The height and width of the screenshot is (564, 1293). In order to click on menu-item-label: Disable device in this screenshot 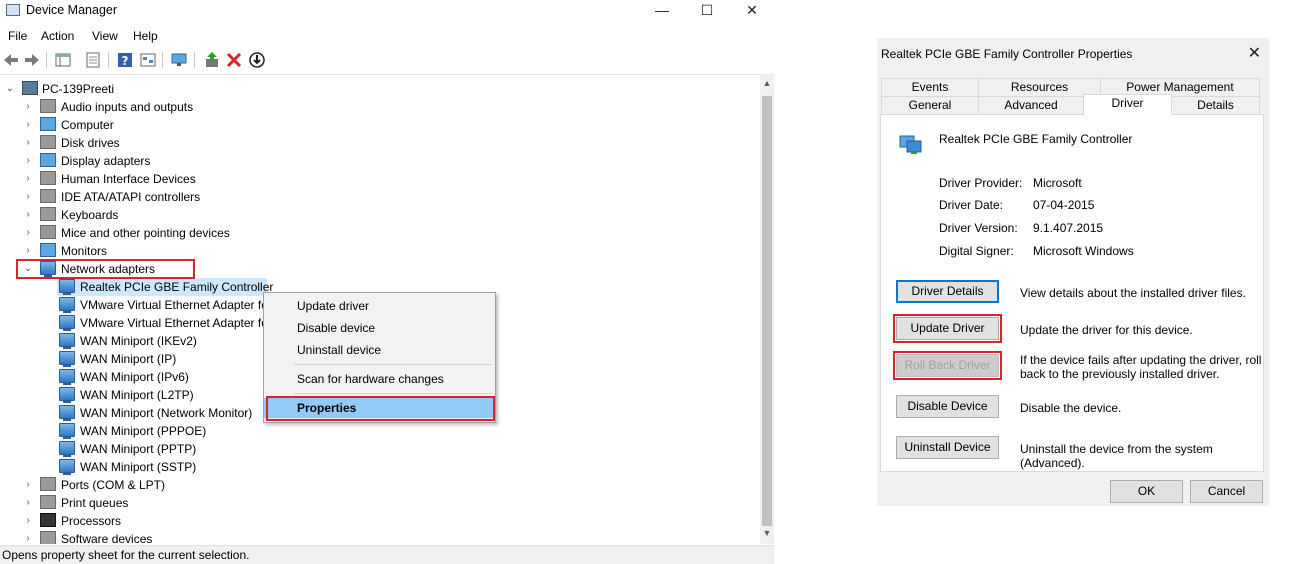, I will do `click(336, 328)`.